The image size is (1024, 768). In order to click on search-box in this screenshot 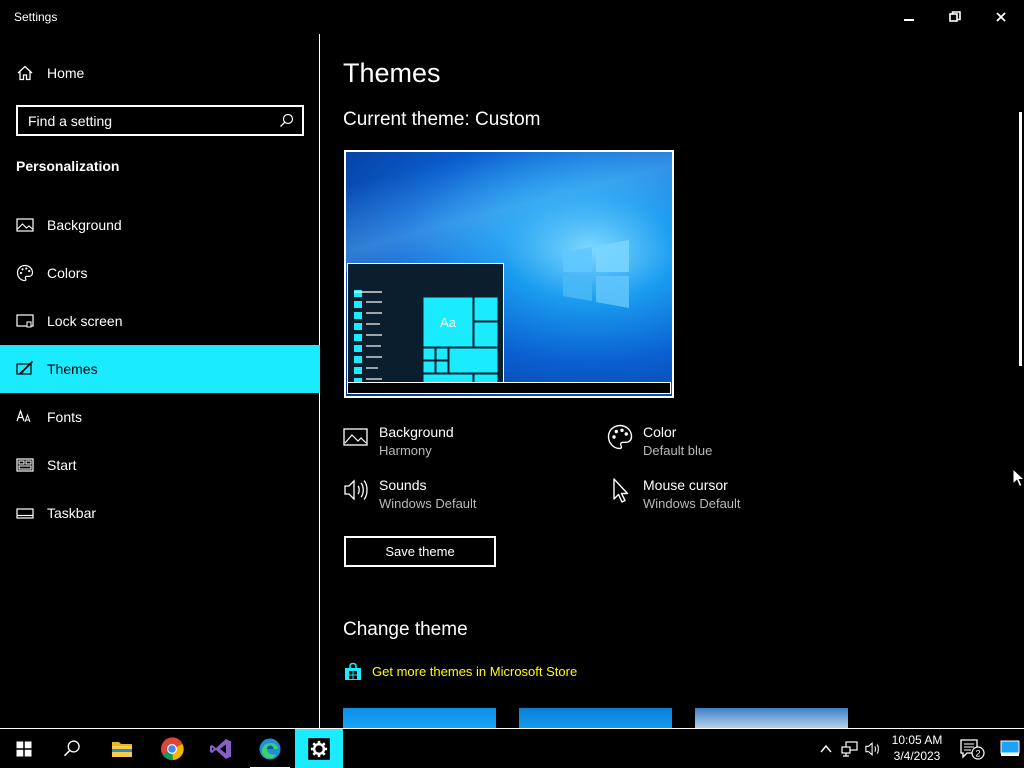, I will do `click(160, 120)`.